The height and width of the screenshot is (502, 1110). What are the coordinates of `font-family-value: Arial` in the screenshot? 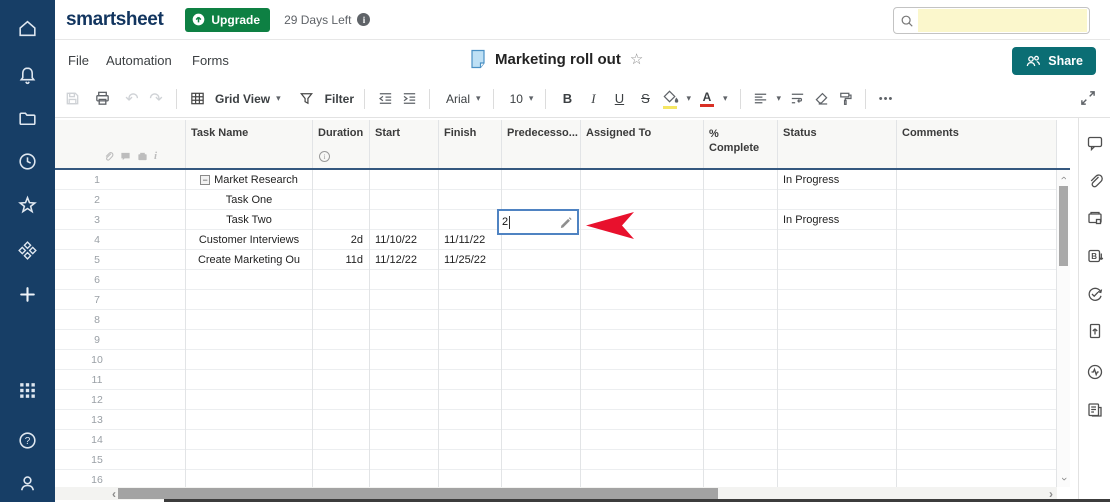 It's located at (458, 99).